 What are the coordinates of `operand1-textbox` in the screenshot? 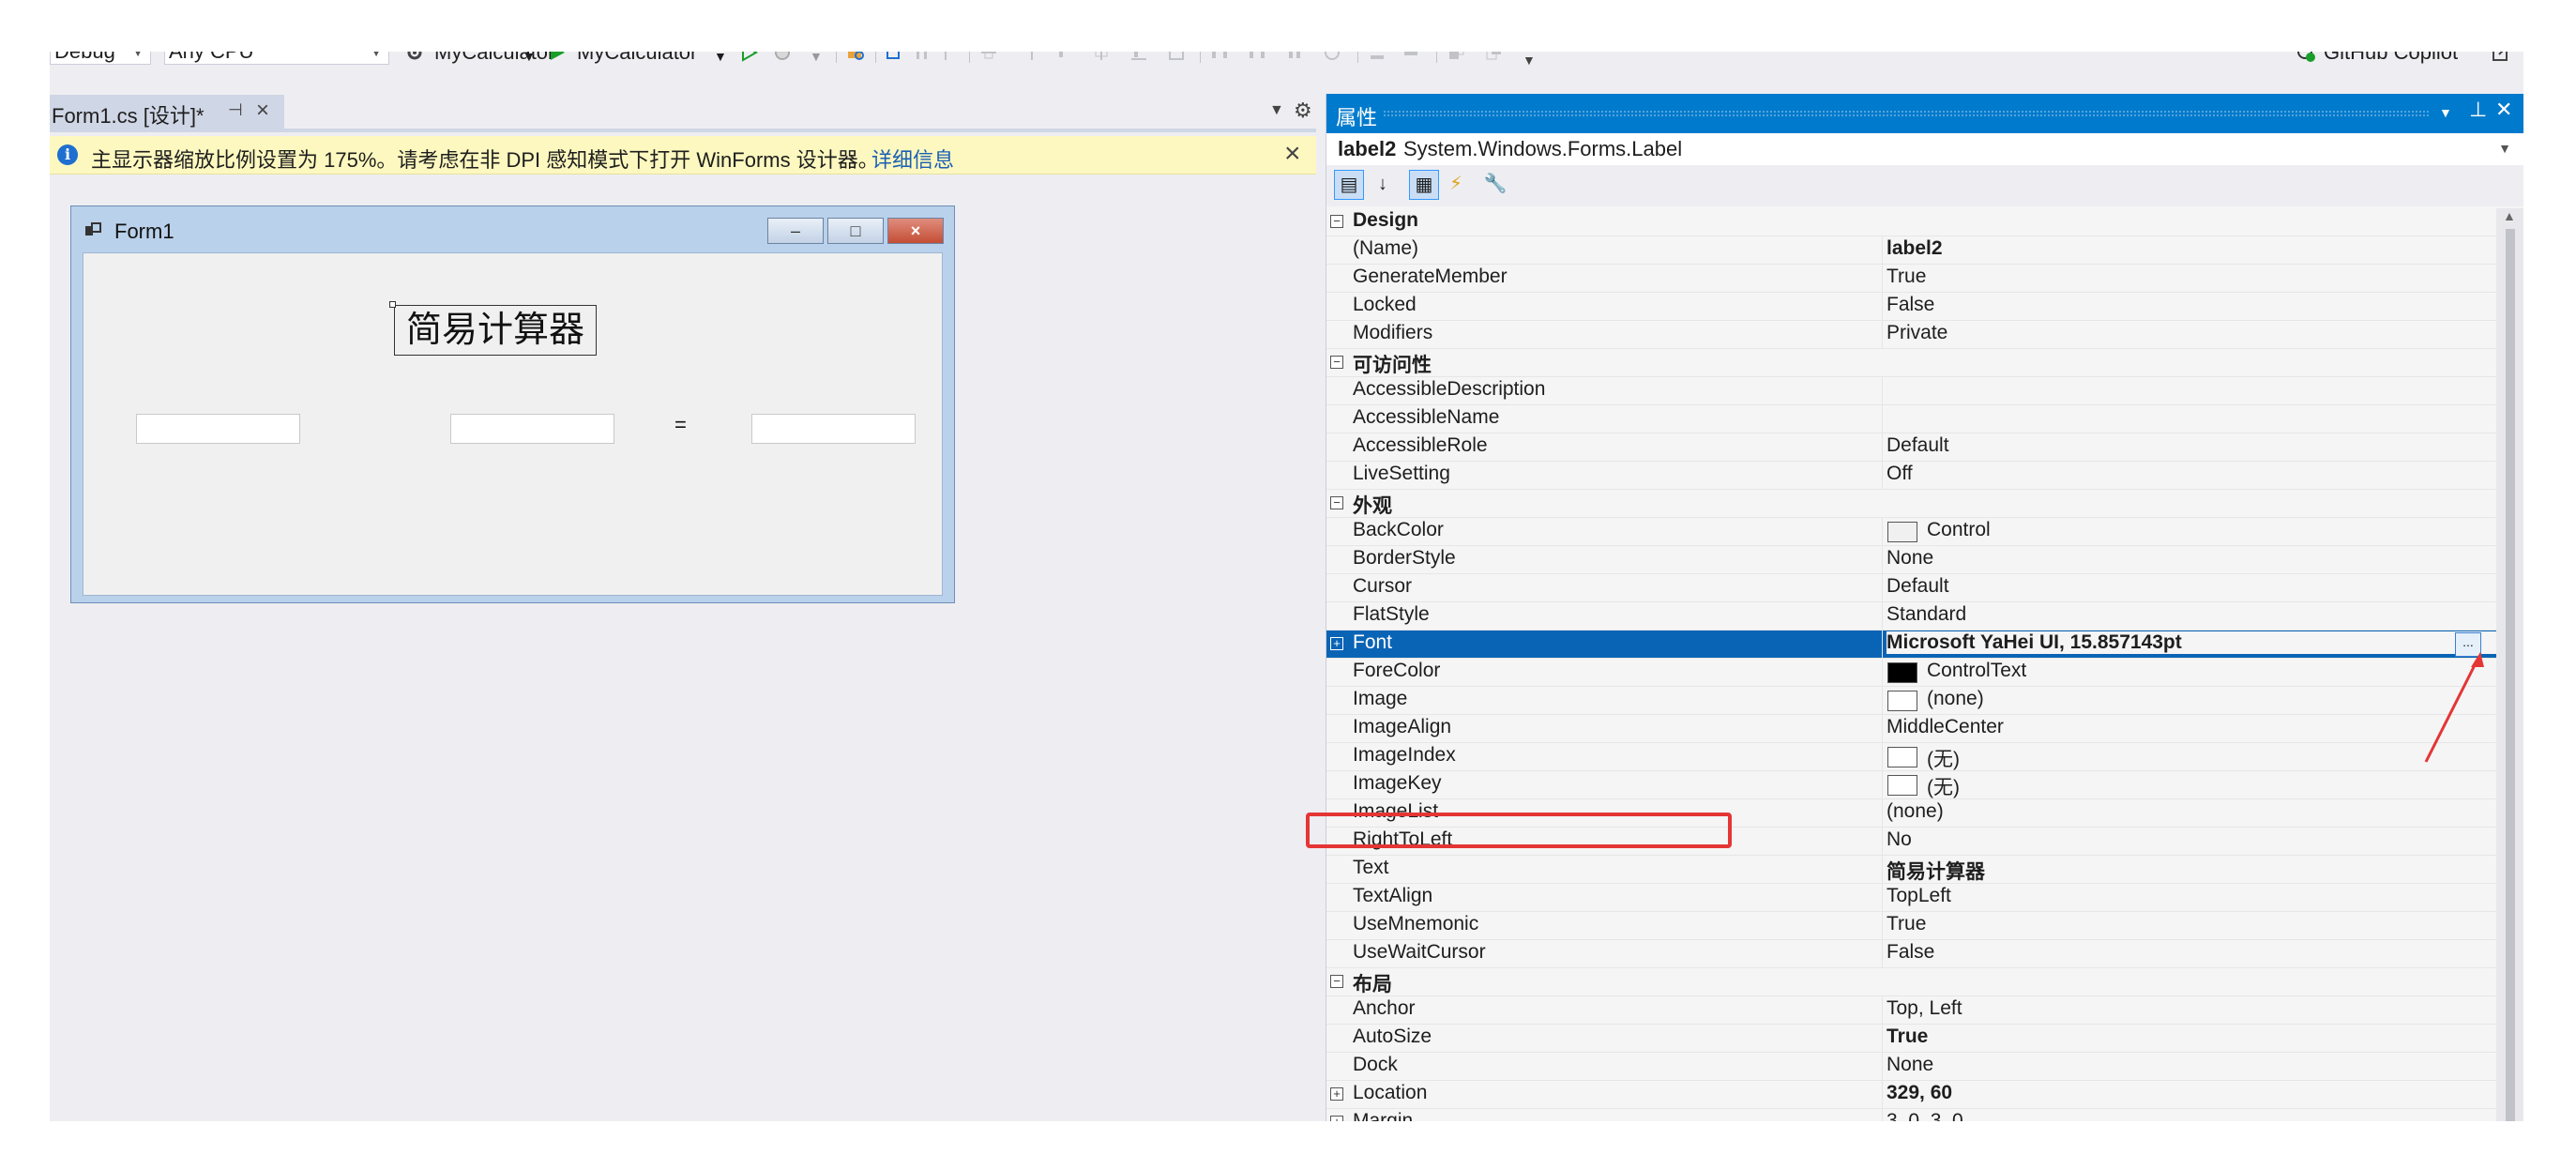 It's located at (218, 429).